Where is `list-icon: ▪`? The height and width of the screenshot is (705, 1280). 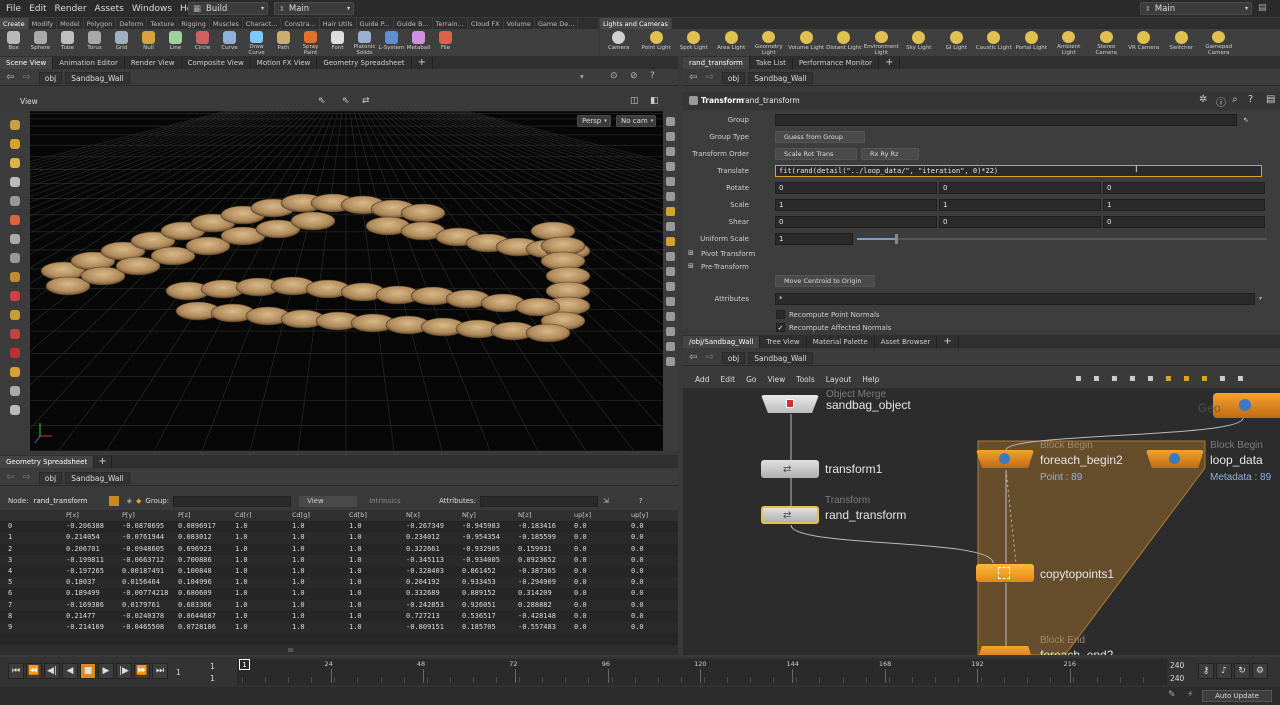
list-icon: ▪ is located at coordinates (1114, 378).